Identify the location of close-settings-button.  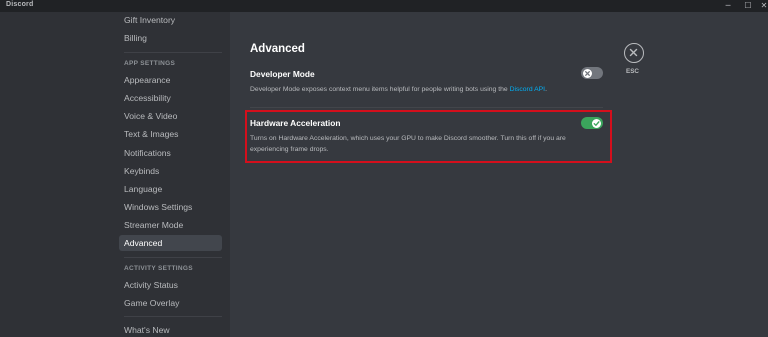
(634, 53).